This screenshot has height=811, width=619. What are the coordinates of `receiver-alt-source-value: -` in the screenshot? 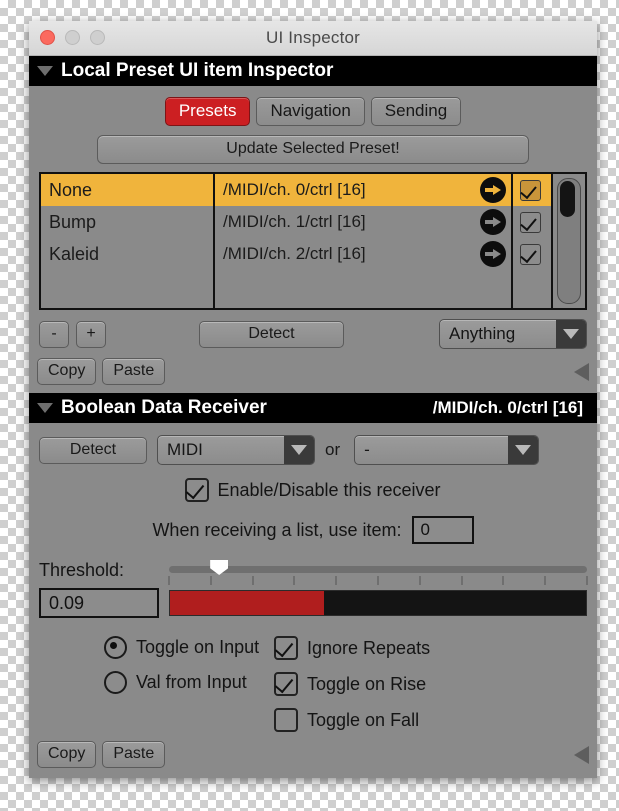 It's located at (367, 449).